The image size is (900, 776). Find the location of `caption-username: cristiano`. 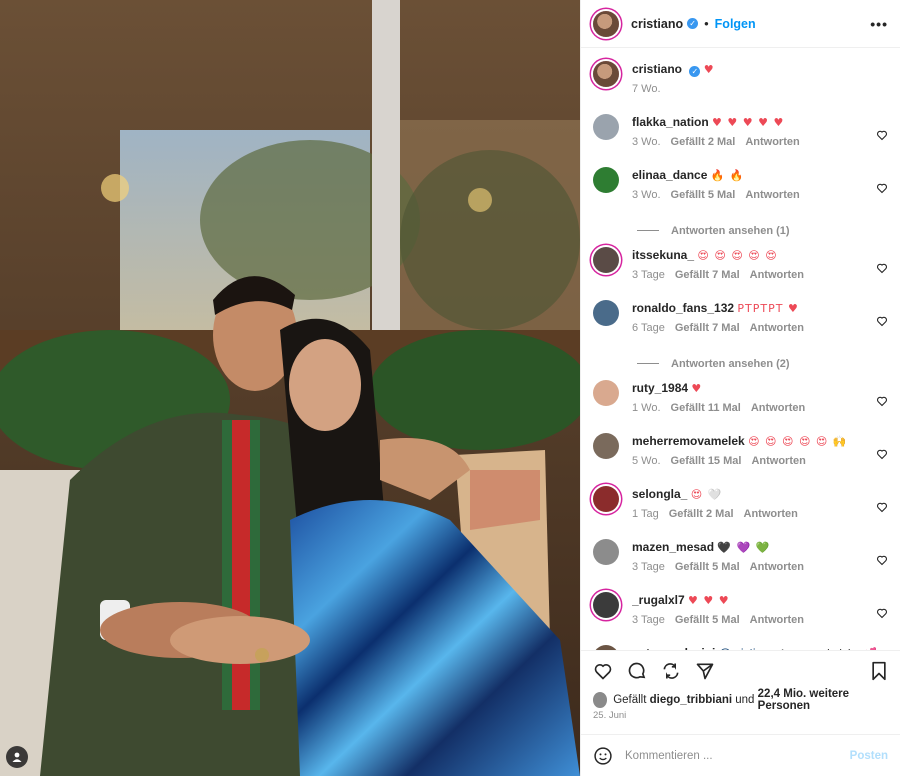

caption-username: cristiano is located at coordinates (657, 69).